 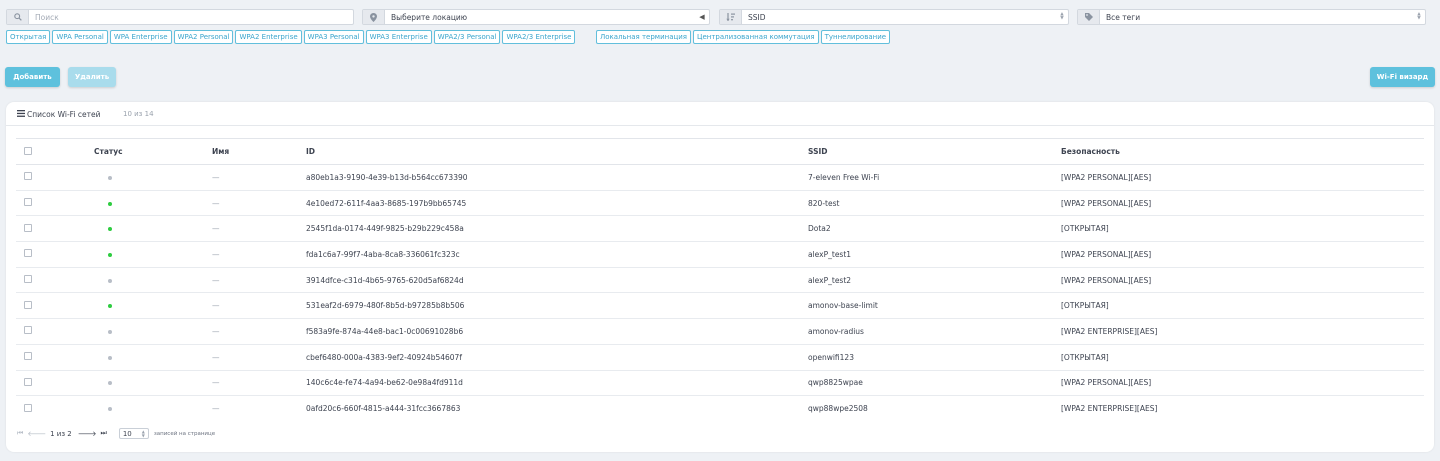 I want to click on search-icon, so click(x=18, y=17).